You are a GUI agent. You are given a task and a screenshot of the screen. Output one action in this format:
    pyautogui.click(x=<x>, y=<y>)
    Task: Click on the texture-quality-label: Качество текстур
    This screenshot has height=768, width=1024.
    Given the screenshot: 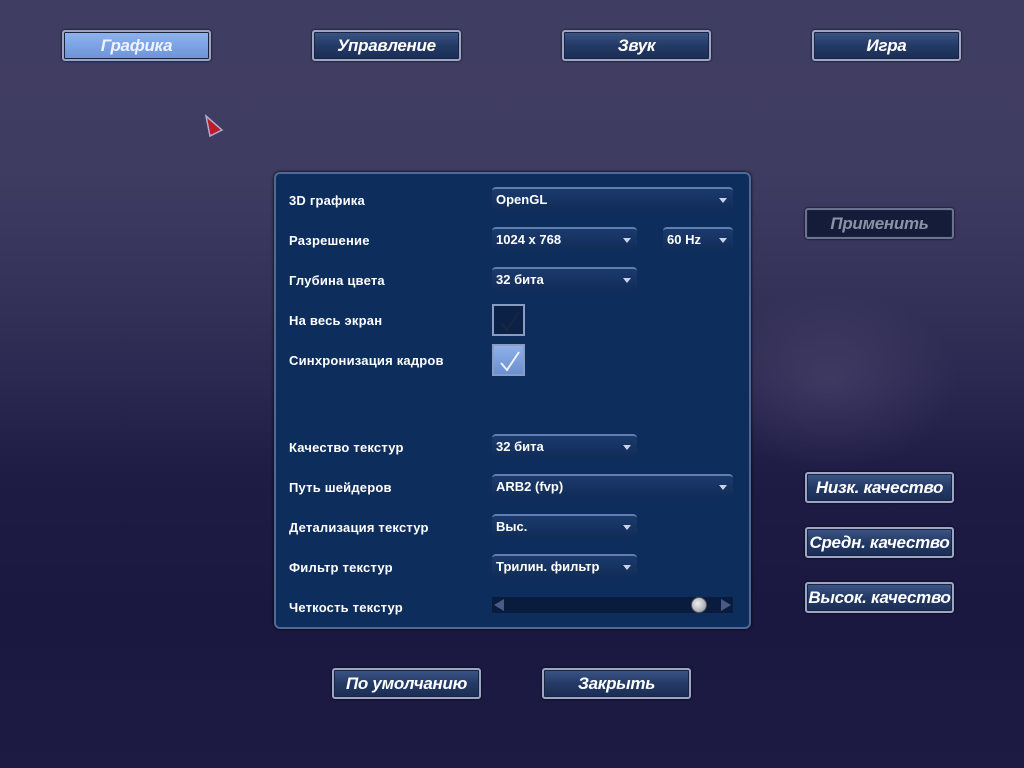 What is the action you would take?
    pyautogui.click(x=346, y=447)
    